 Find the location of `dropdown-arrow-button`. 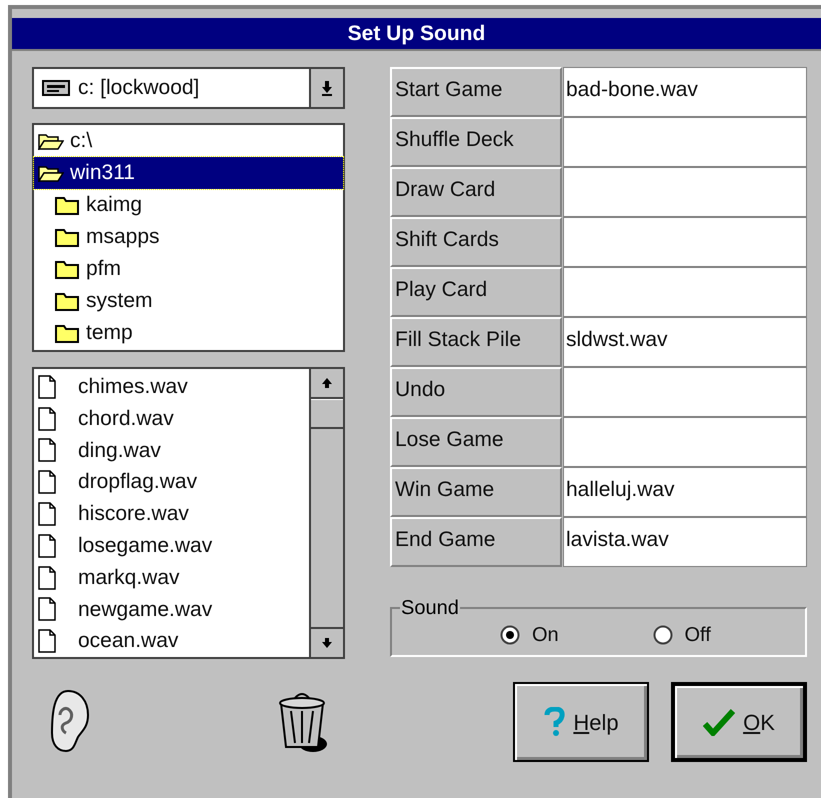

dropdown-arrow-button is located at coordinates (326, 88).